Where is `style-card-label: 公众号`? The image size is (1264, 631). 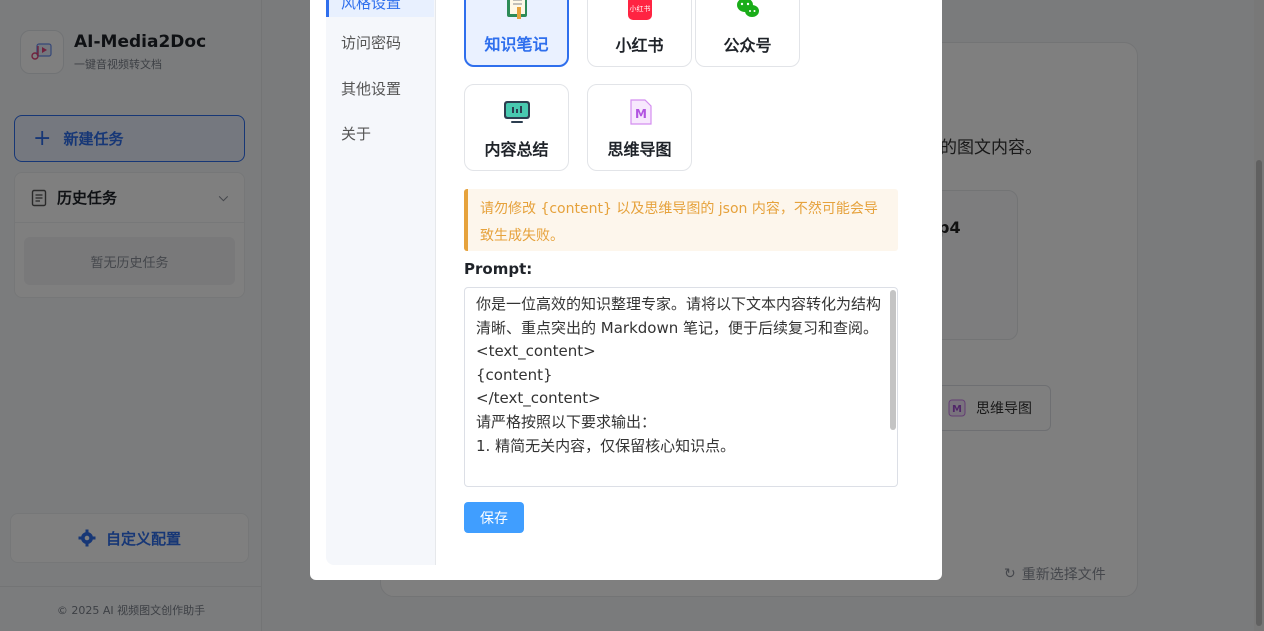
style-card-label: 公众号 is located at coordinates (747, 45).